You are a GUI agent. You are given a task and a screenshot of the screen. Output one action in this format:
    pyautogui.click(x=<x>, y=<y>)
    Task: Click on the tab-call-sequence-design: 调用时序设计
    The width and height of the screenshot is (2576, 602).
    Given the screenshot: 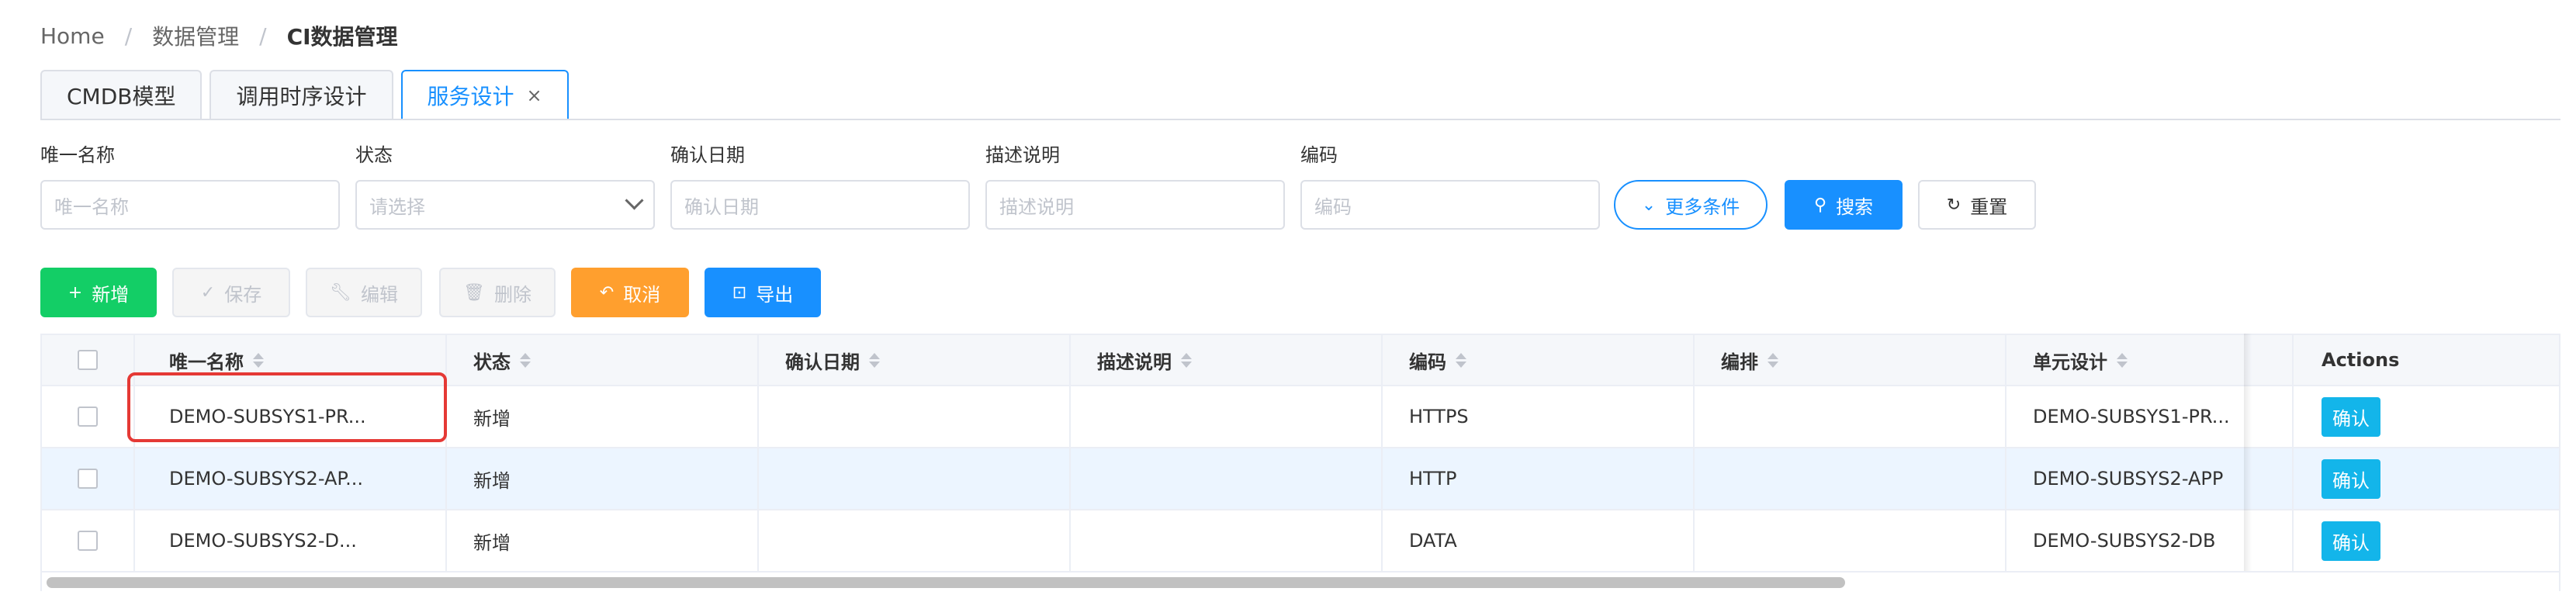 What is the action you would take?
    pyautogui.click(x=301, y=94)
    